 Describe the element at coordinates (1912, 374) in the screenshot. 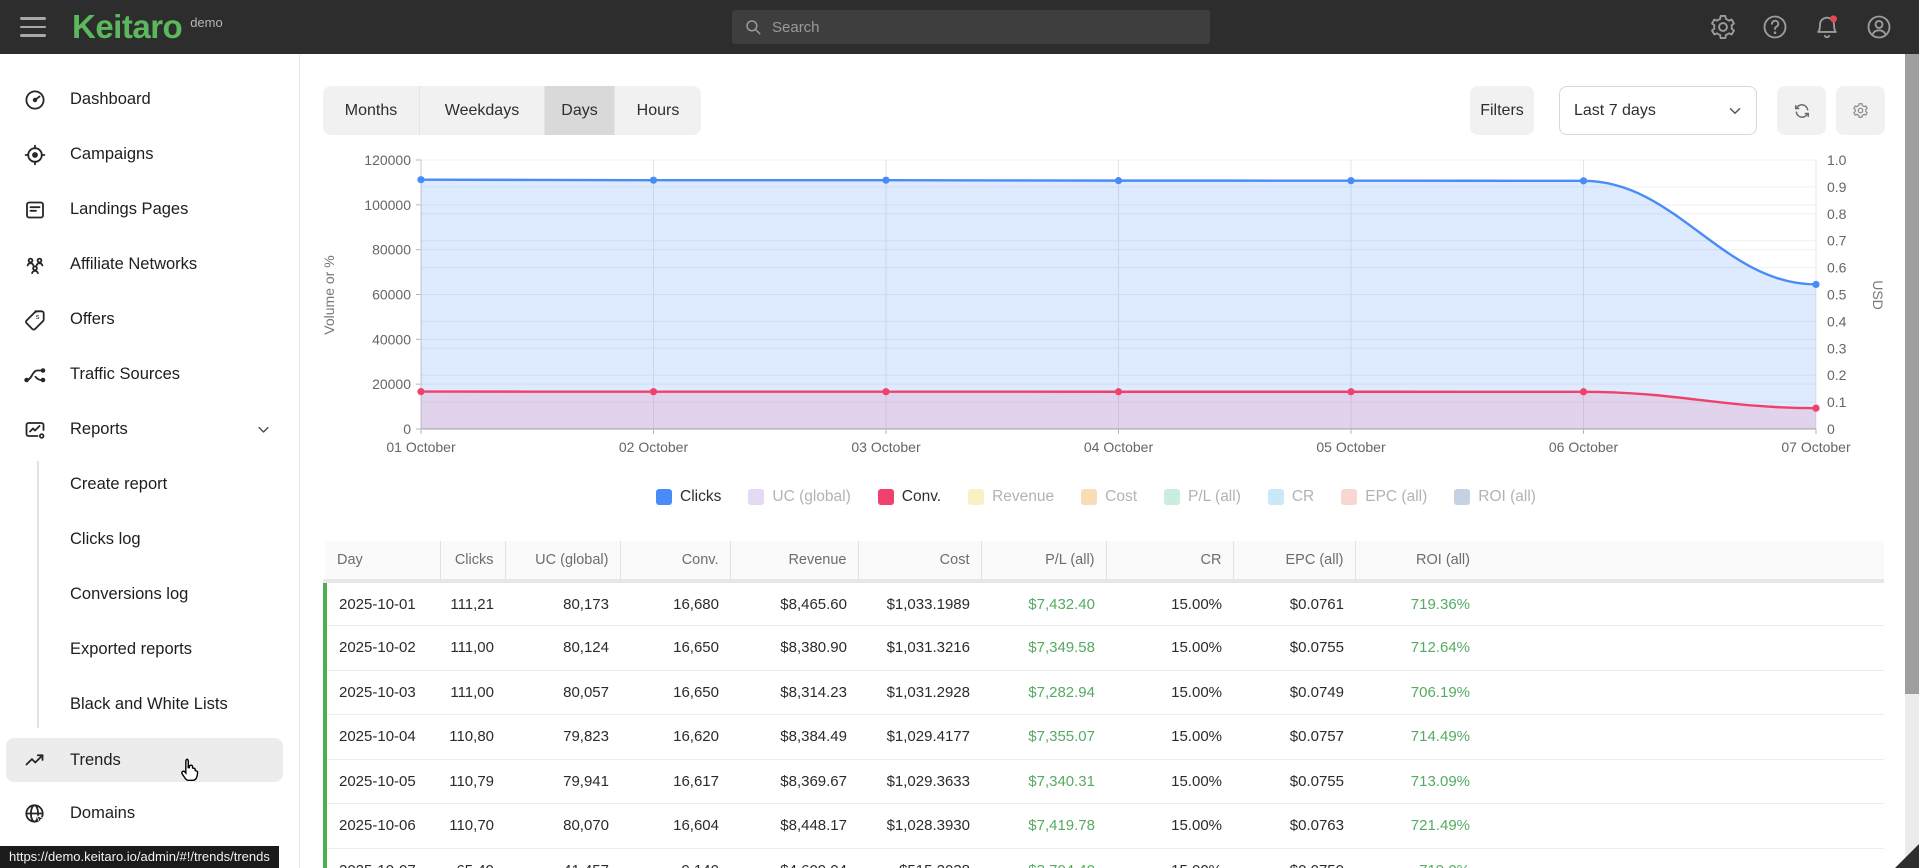

I see `scrollbar-thumb` at that location.